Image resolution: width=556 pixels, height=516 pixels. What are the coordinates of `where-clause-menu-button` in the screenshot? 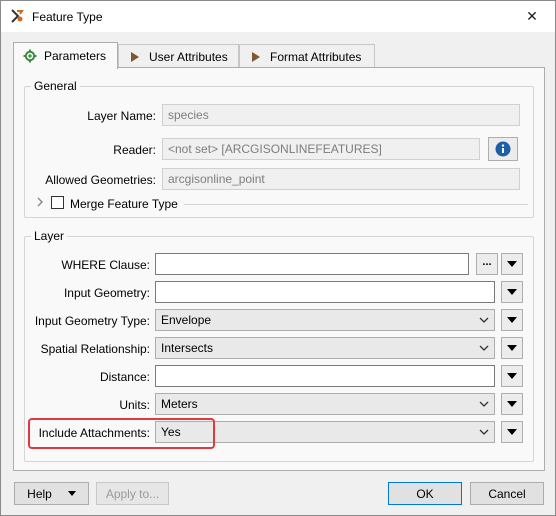 It's located at (512, 264).